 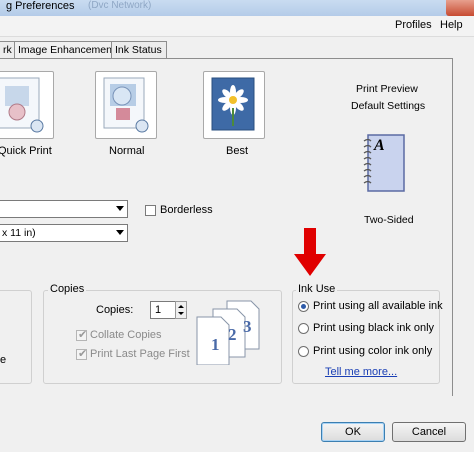 I want to click on ink-use-group-label: Ink Use, so click(x=317, y=289).